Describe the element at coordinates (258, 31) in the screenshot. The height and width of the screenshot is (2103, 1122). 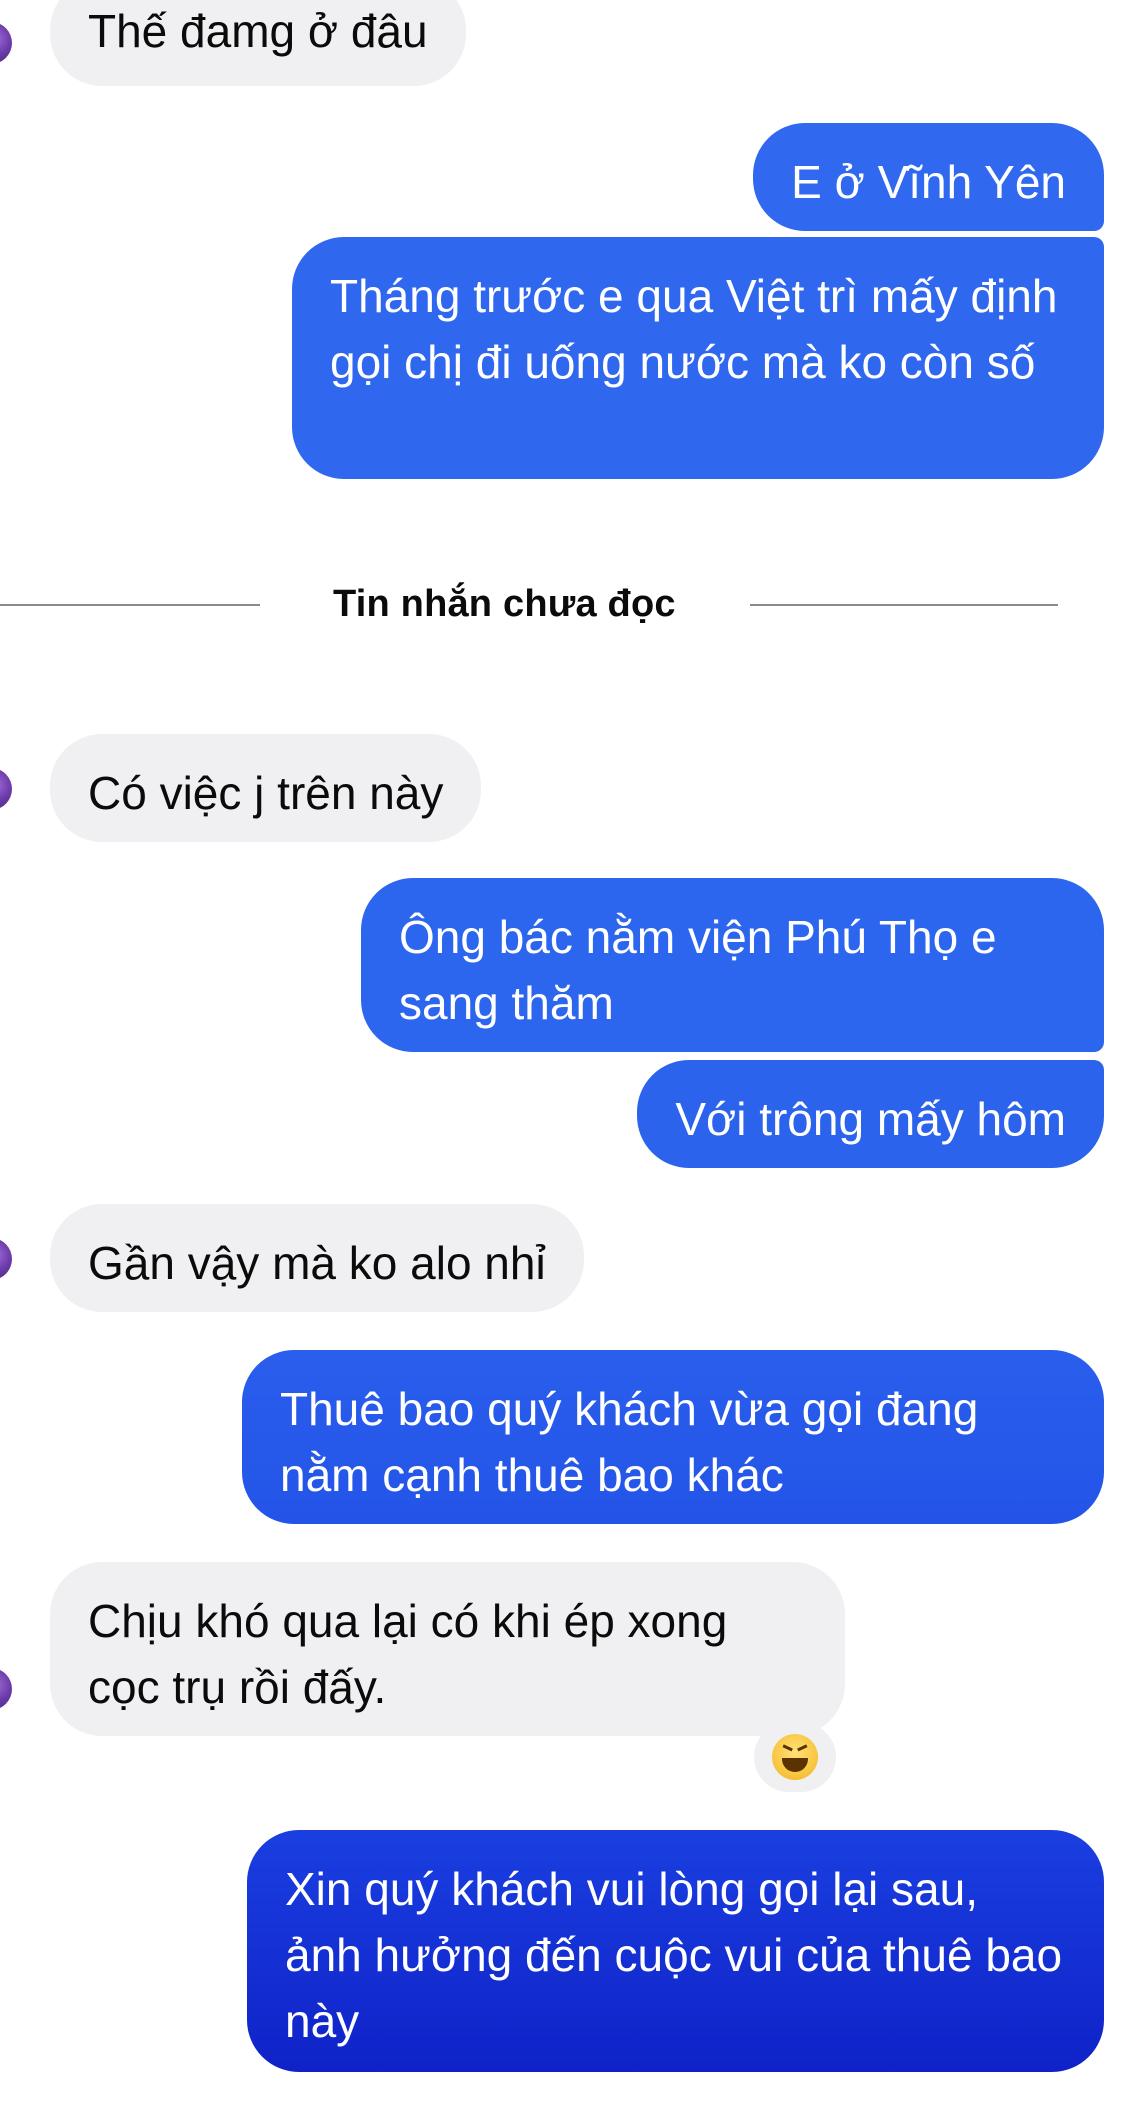
I see `message-text: Thế đamg ở đâu` at that location.